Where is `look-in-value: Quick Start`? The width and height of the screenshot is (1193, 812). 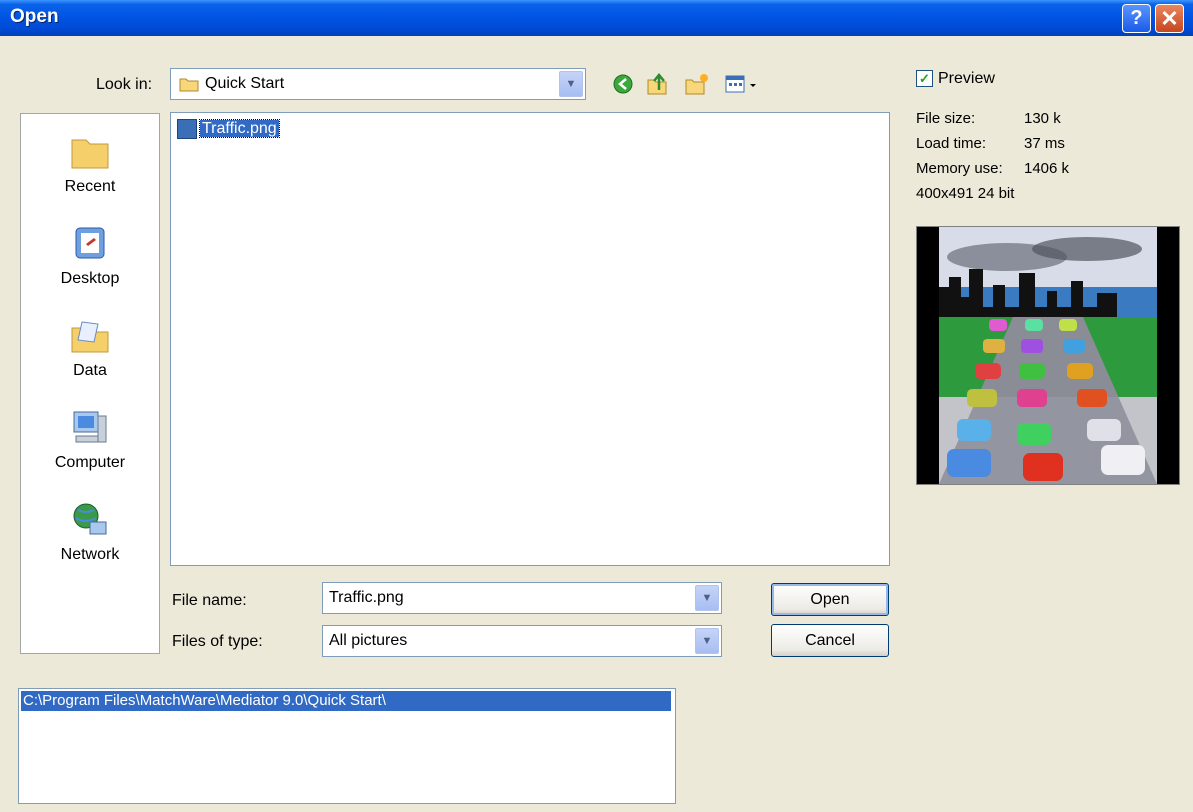 look-in-value: Quick Start is located at coordinates (245, 83).